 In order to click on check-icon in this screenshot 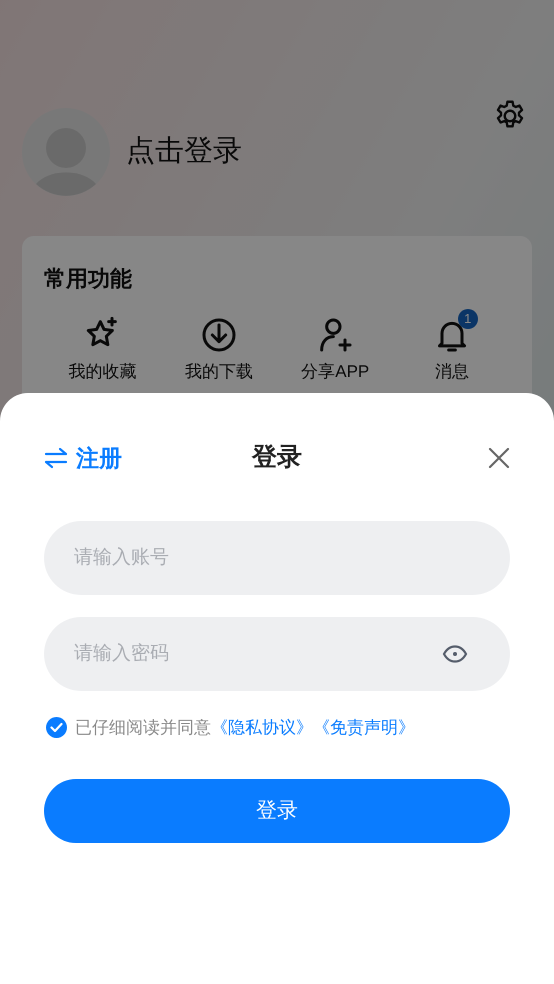, I will do `click(56, 728)`.